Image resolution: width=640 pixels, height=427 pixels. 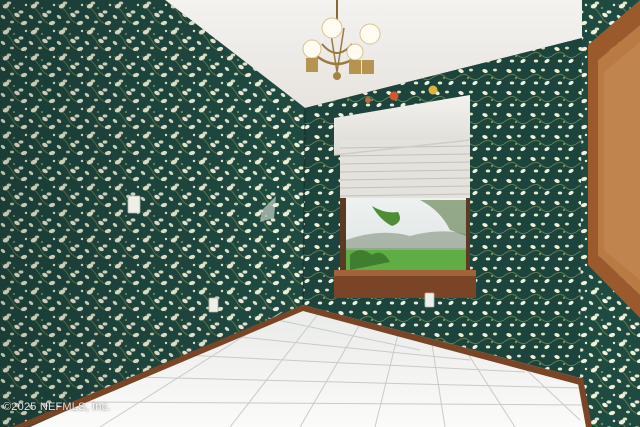 I want to click on window, so click(x=405, y=244).